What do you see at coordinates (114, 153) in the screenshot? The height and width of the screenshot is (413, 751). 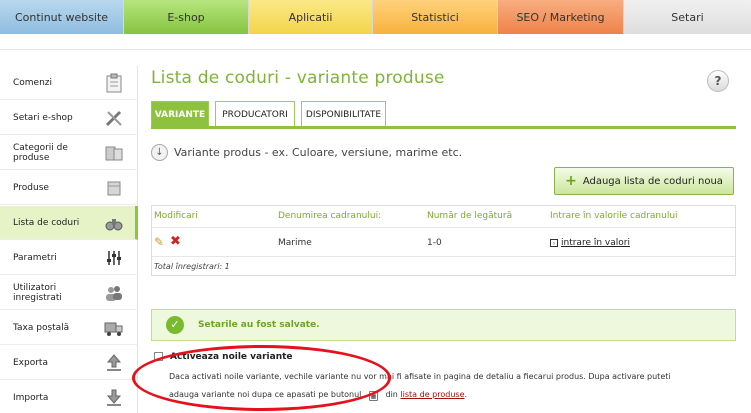 I see `boxes-icon` at bounding box center [114, 153].